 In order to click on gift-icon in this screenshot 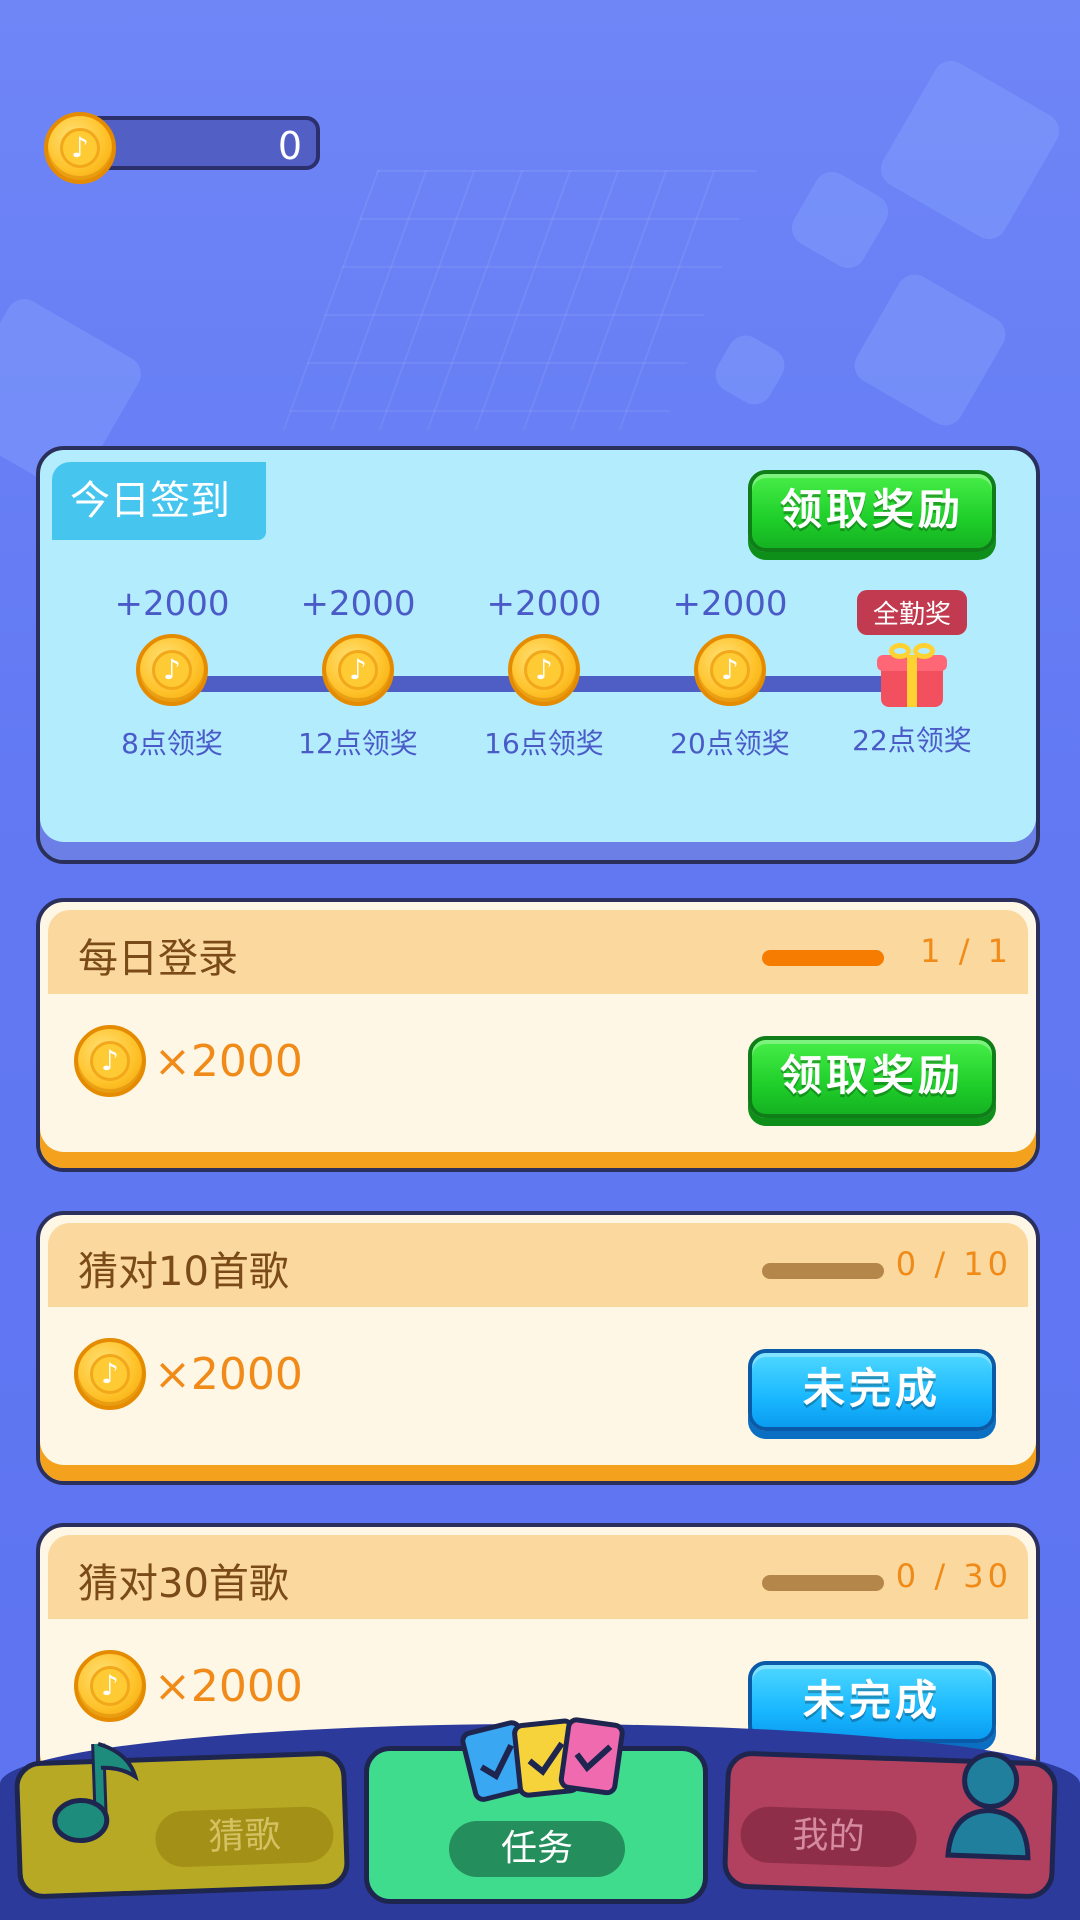, I will do `click(912, 675)`.